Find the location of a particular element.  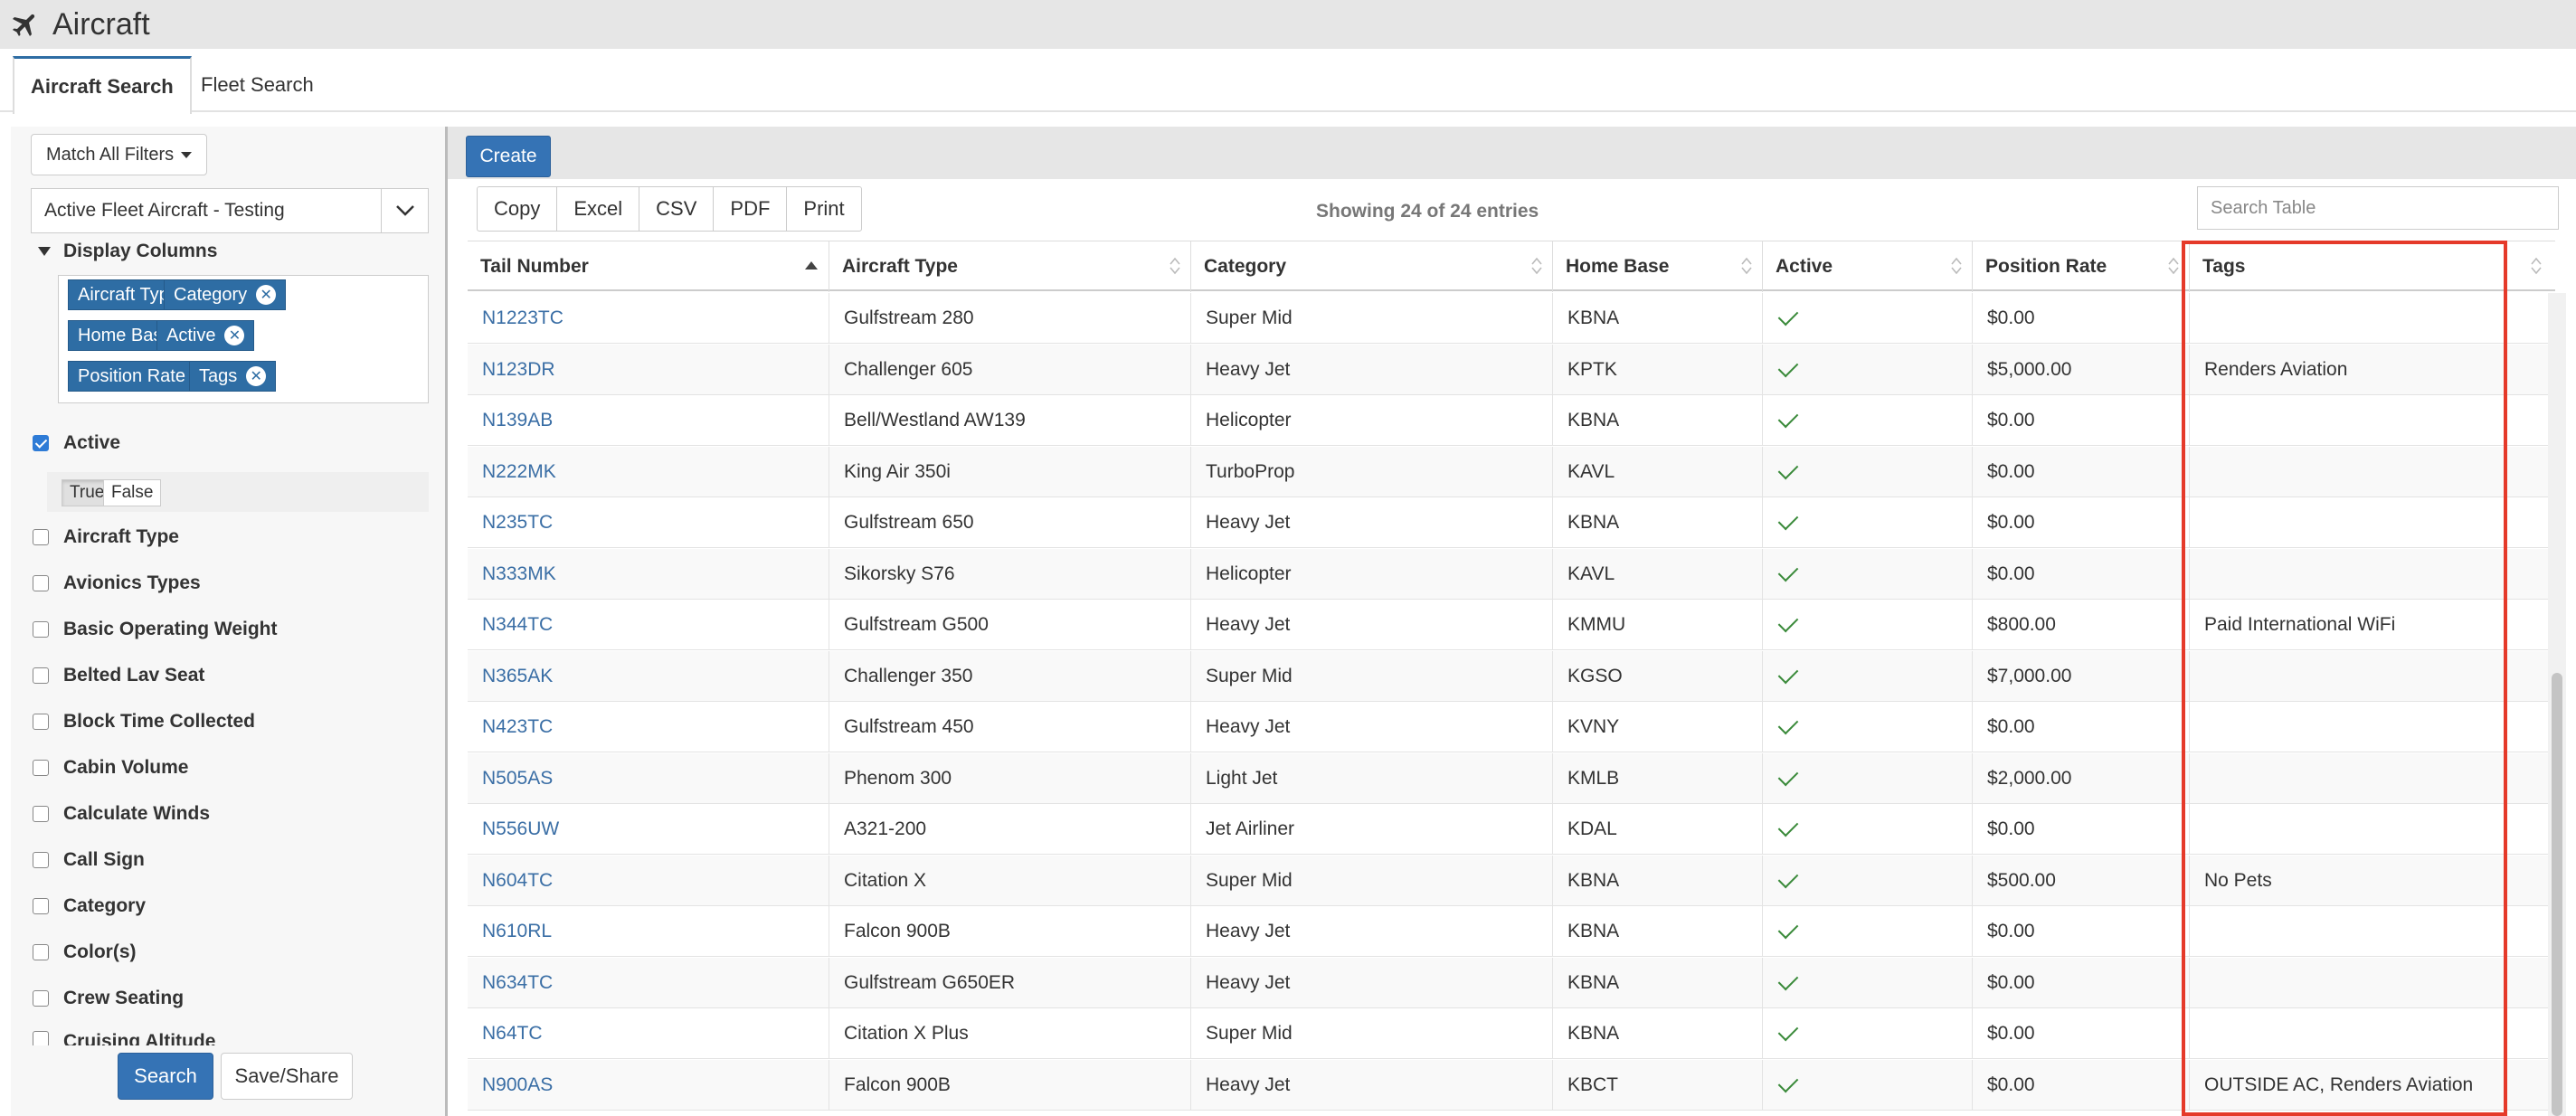

filter-option: Cruising Altitude is located at coordinates (124, 1038).